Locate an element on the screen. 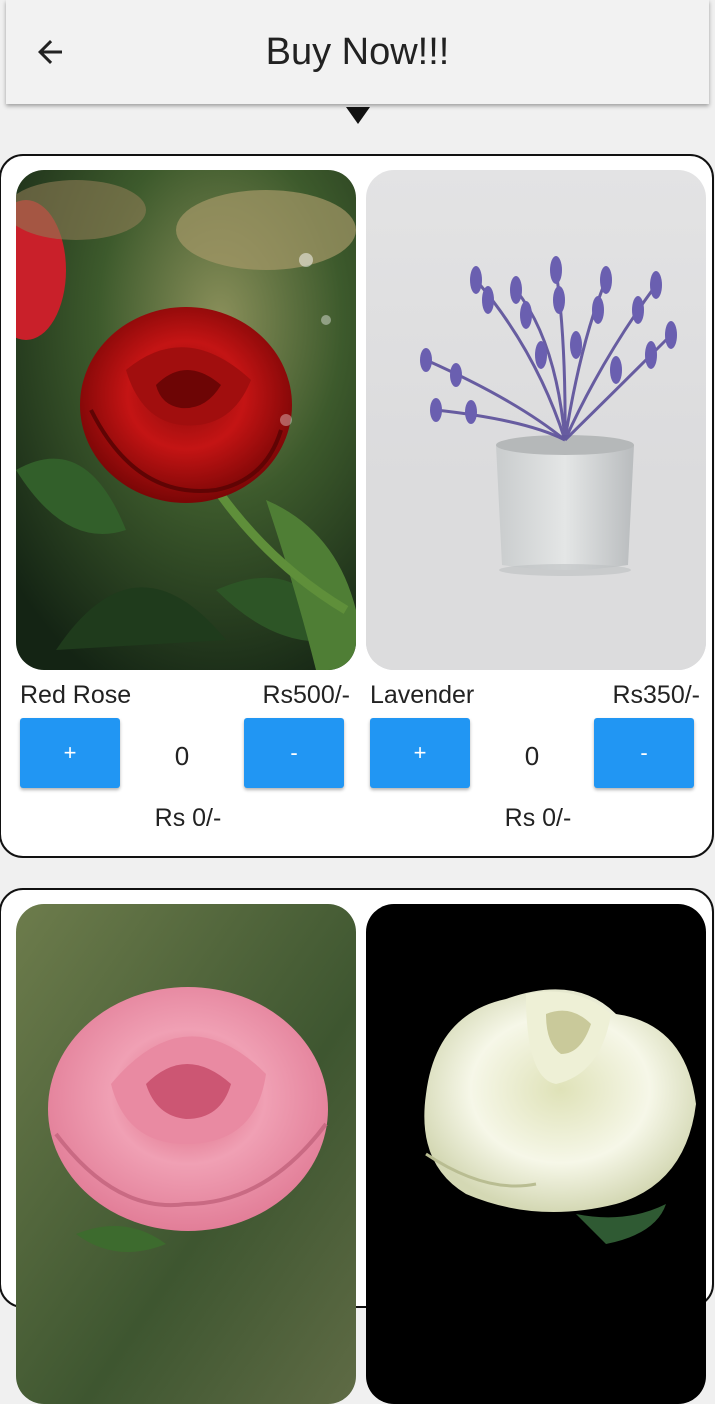 Image resolution: width=715 pixels, height=1404 pixels. page-title: Buy Now!!! is located at coordinates (357, 52).